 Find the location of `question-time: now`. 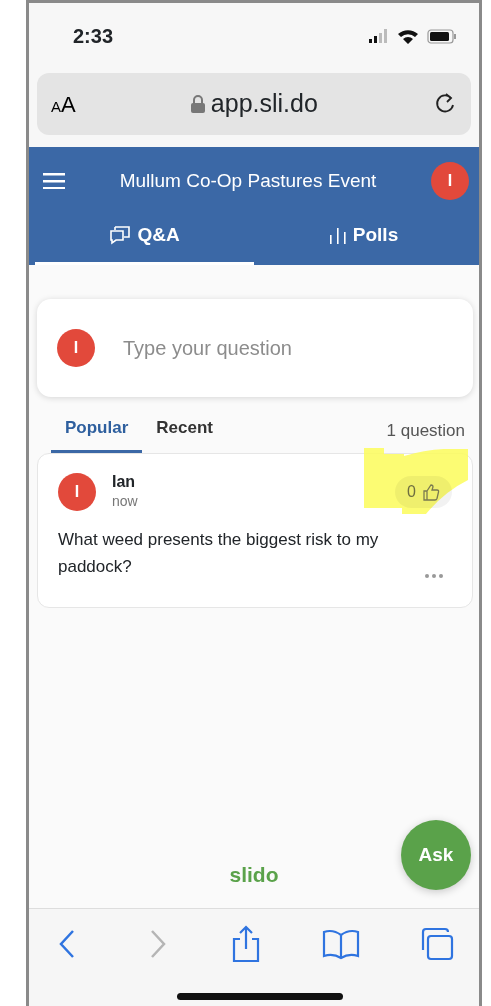

question-time: now is located at coordinates (125, 502).